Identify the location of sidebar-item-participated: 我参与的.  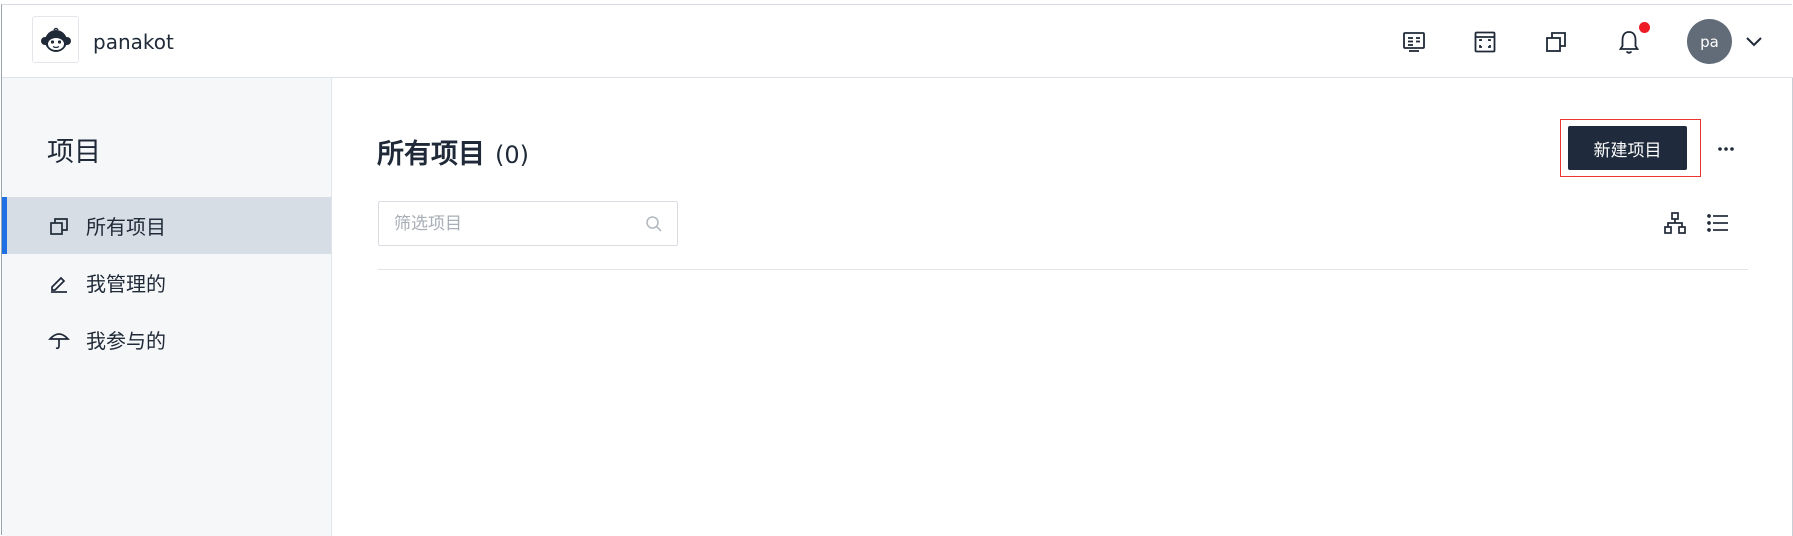
(166, 339).